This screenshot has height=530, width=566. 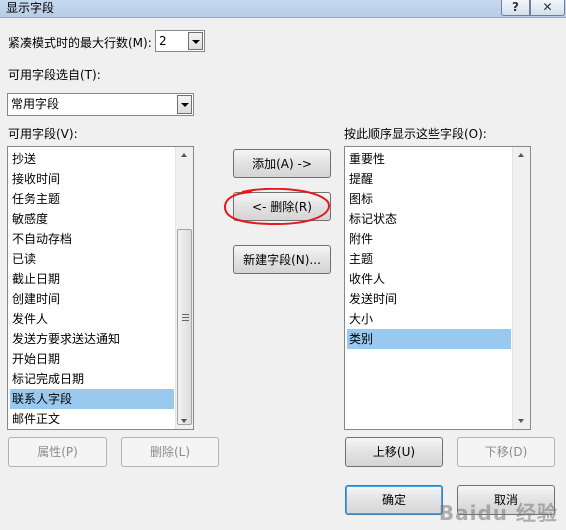 I want to click on watermark: Baidu 经验, so click(x=498, y=513).